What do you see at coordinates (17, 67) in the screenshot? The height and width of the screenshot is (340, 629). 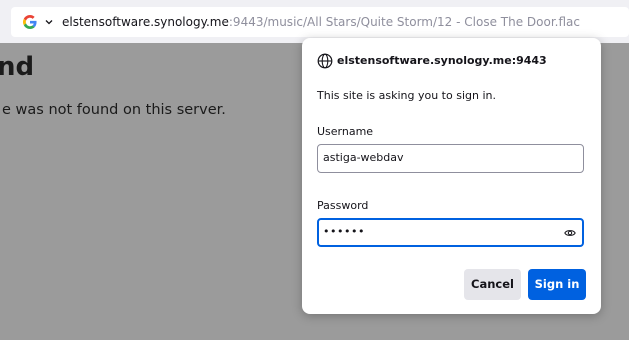 I see `page-heading: nd` at bounding box center [17, 67].